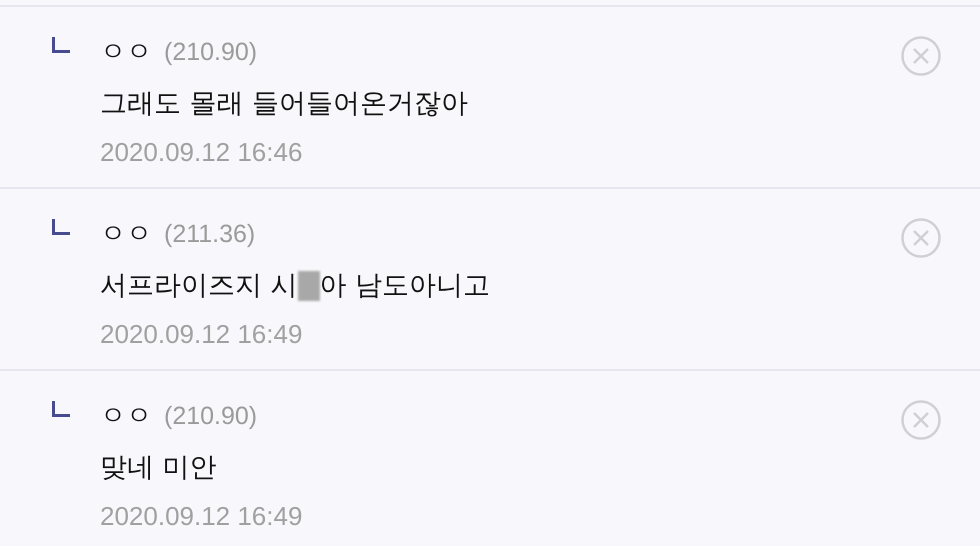  What do you see at coordinates (202, 152) in the screenshot?
I see `comment-date: 2020.09.12 16:46` at bounding box center [202, 152].